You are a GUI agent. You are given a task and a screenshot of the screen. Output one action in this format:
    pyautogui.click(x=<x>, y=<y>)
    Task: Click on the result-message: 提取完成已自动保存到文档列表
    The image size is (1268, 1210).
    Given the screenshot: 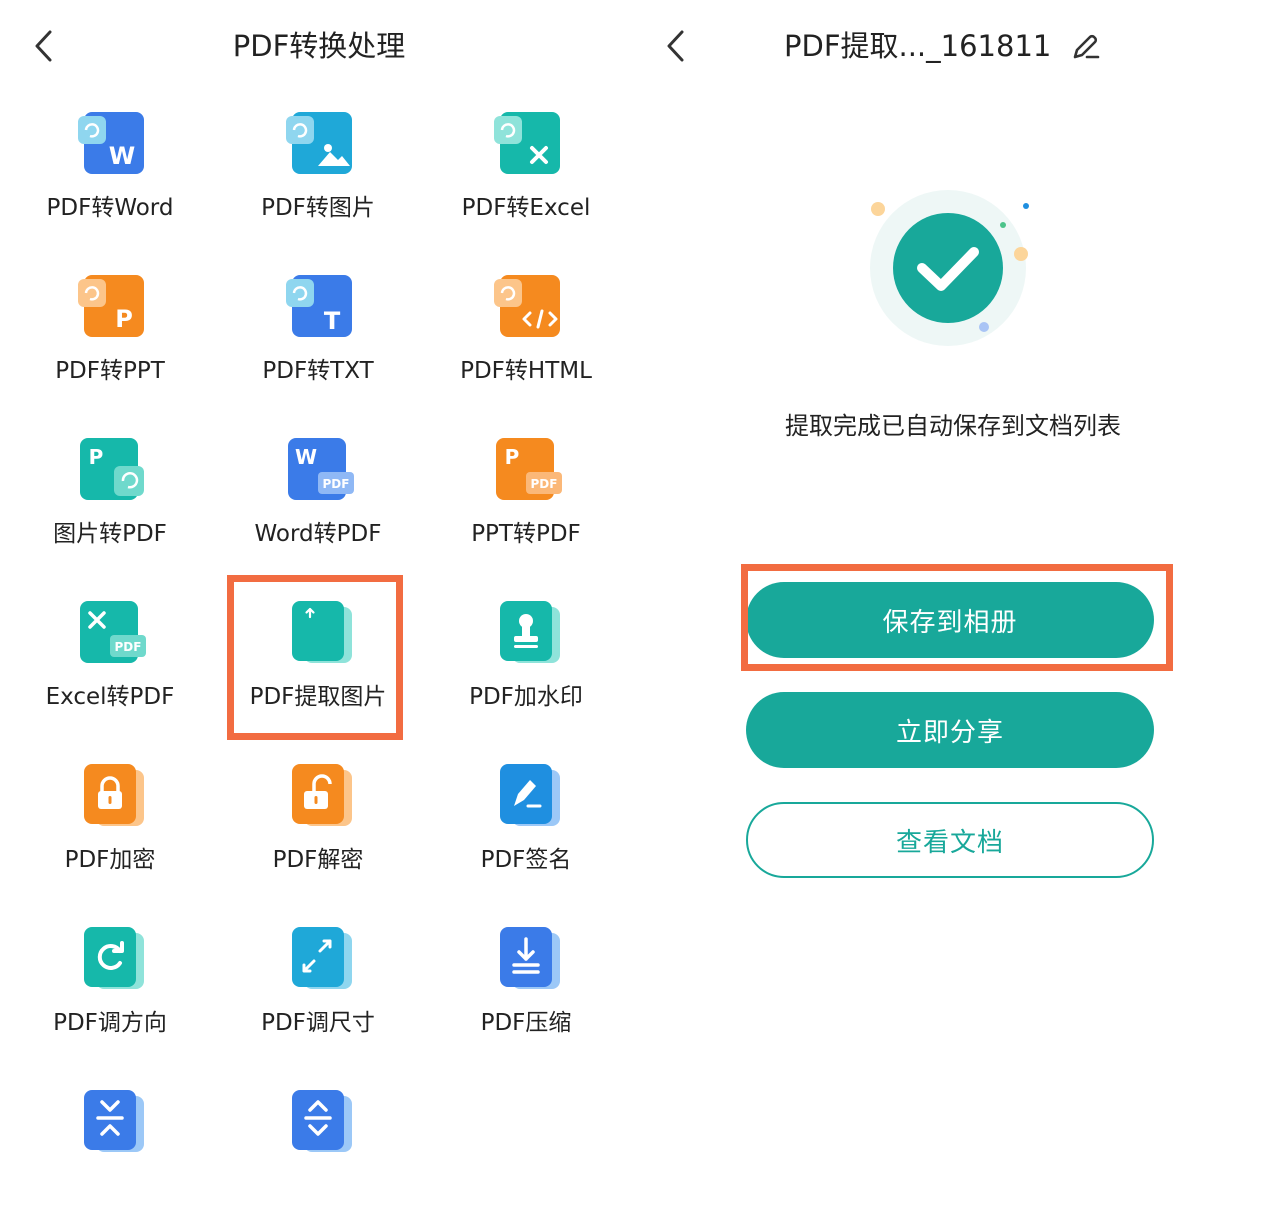 What is the action you would take?
    pyautogui.click(x=953, y=426)
    